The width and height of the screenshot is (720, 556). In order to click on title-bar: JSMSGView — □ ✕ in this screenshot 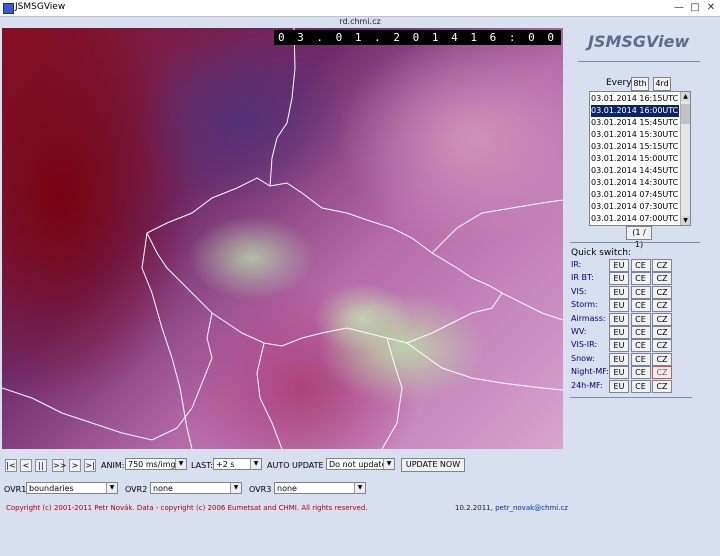, I will do `click(360, 8)`.